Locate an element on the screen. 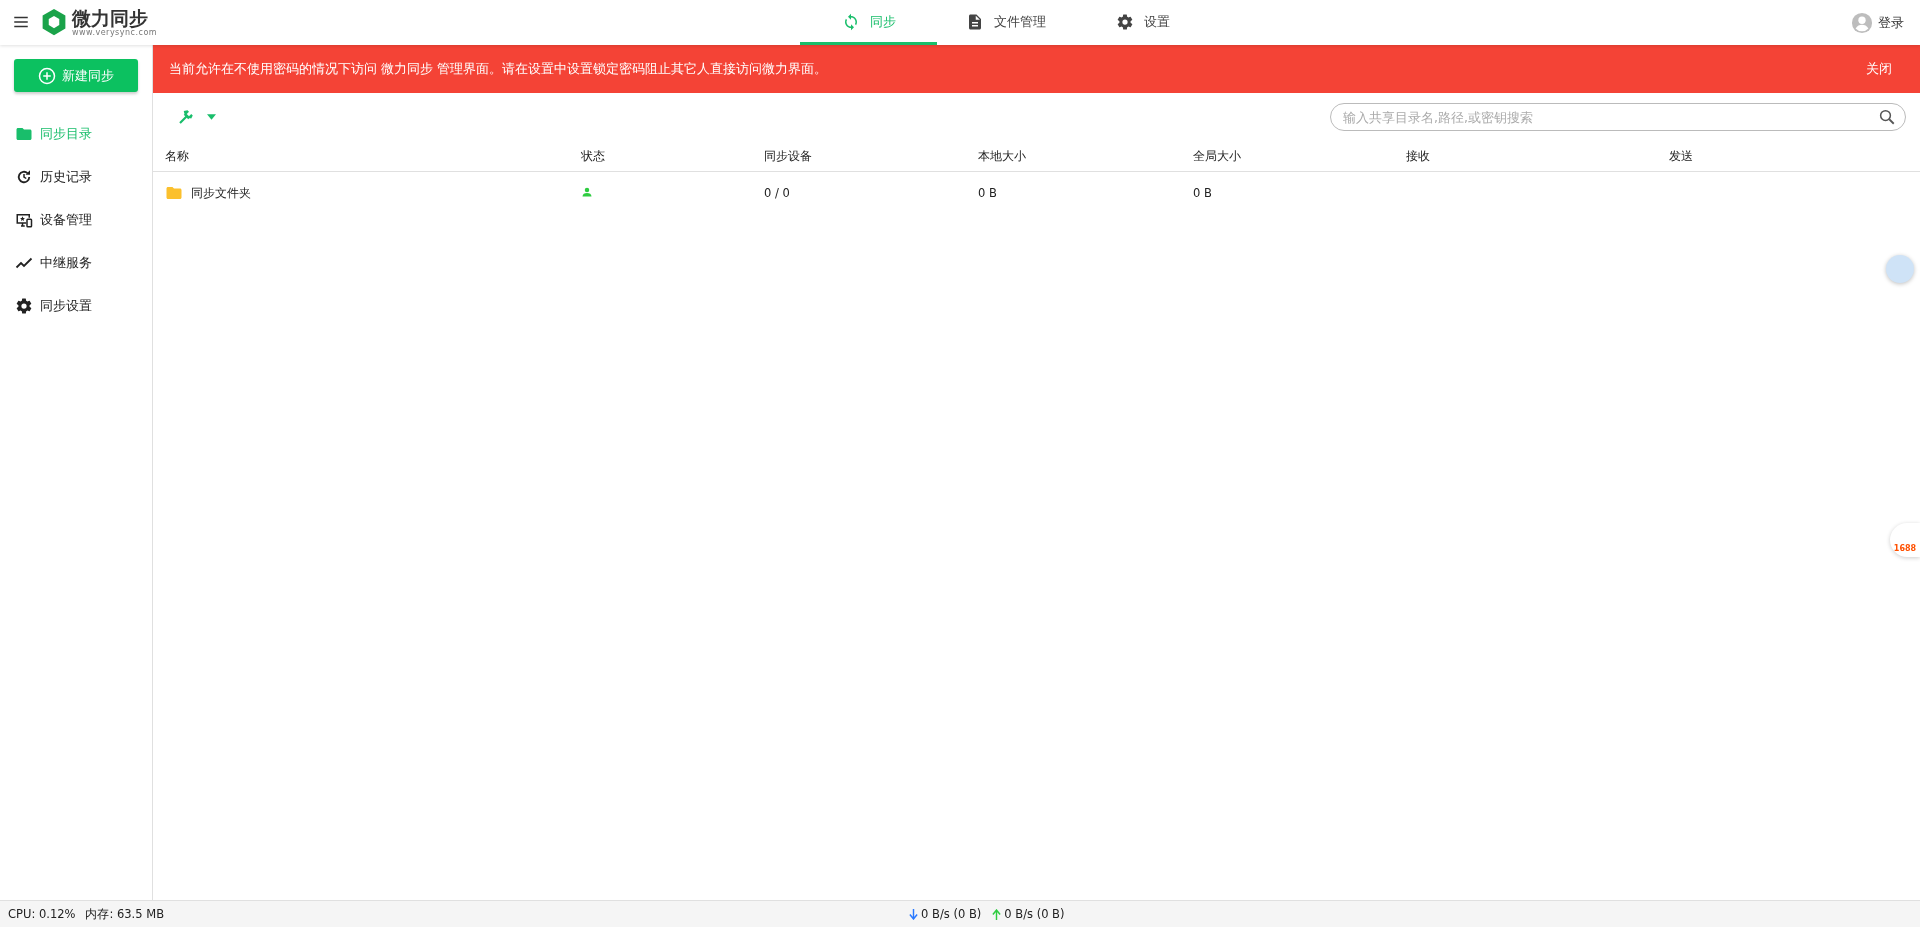  tools-icon is located at coordinates (186, 117).